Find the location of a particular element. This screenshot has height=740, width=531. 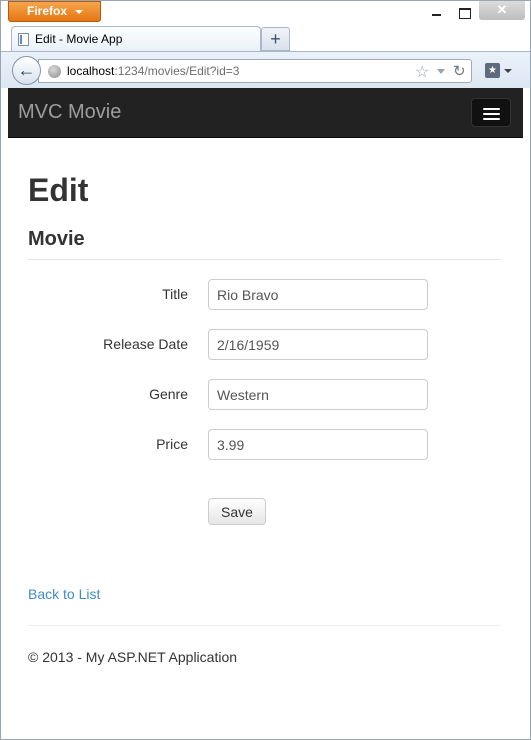

genre-label: Genre is located at coordinates (168, 394).